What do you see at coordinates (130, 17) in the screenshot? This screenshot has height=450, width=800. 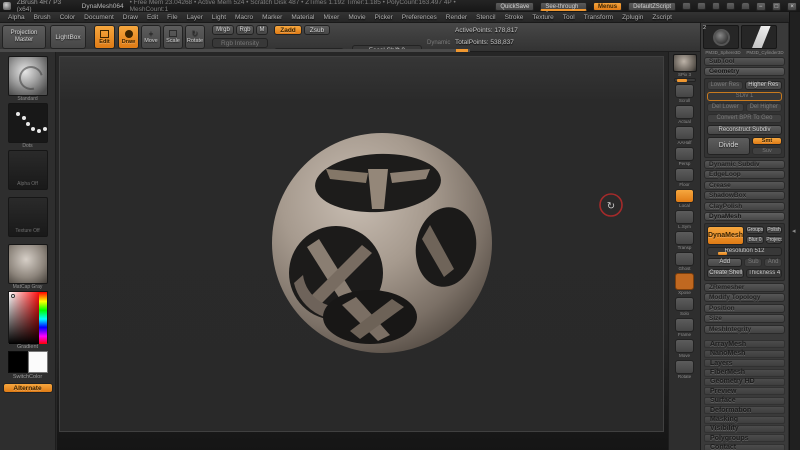 I see `menu-item: Draw` at bounding box center [130, 17].